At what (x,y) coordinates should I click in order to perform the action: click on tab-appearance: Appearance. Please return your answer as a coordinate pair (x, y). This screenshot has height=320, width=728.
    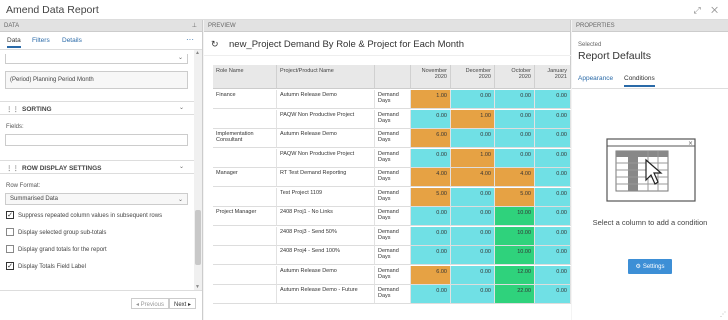
    Looking at the image, I should click on (595, 78).